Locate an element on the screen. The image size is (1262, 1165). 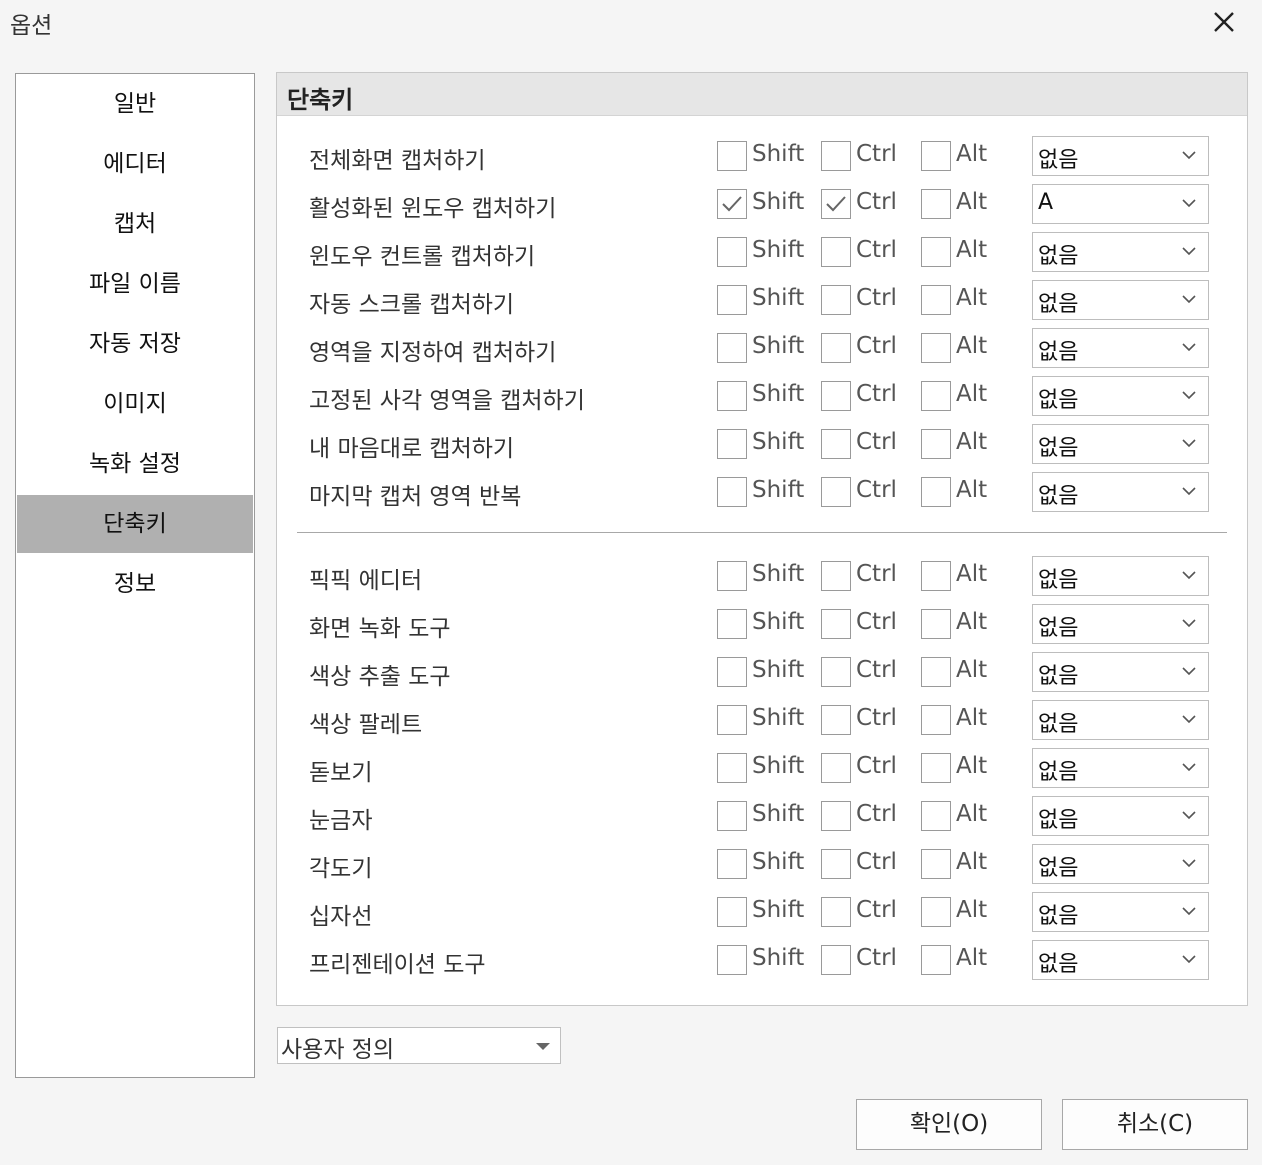
shortcut-profile-select: 사용자 정의 is located at coordinates (419, 1045).